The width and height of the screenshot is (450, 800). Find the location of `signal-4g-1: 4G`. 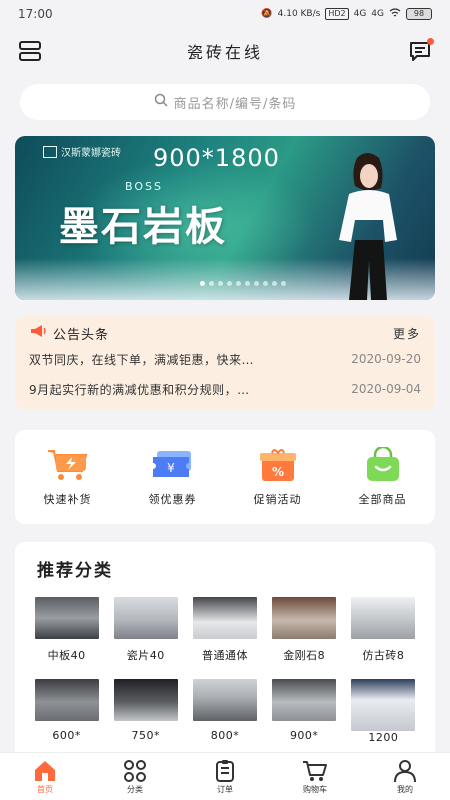

signal-4g-1: 4G is located at coordinates (360, 14).